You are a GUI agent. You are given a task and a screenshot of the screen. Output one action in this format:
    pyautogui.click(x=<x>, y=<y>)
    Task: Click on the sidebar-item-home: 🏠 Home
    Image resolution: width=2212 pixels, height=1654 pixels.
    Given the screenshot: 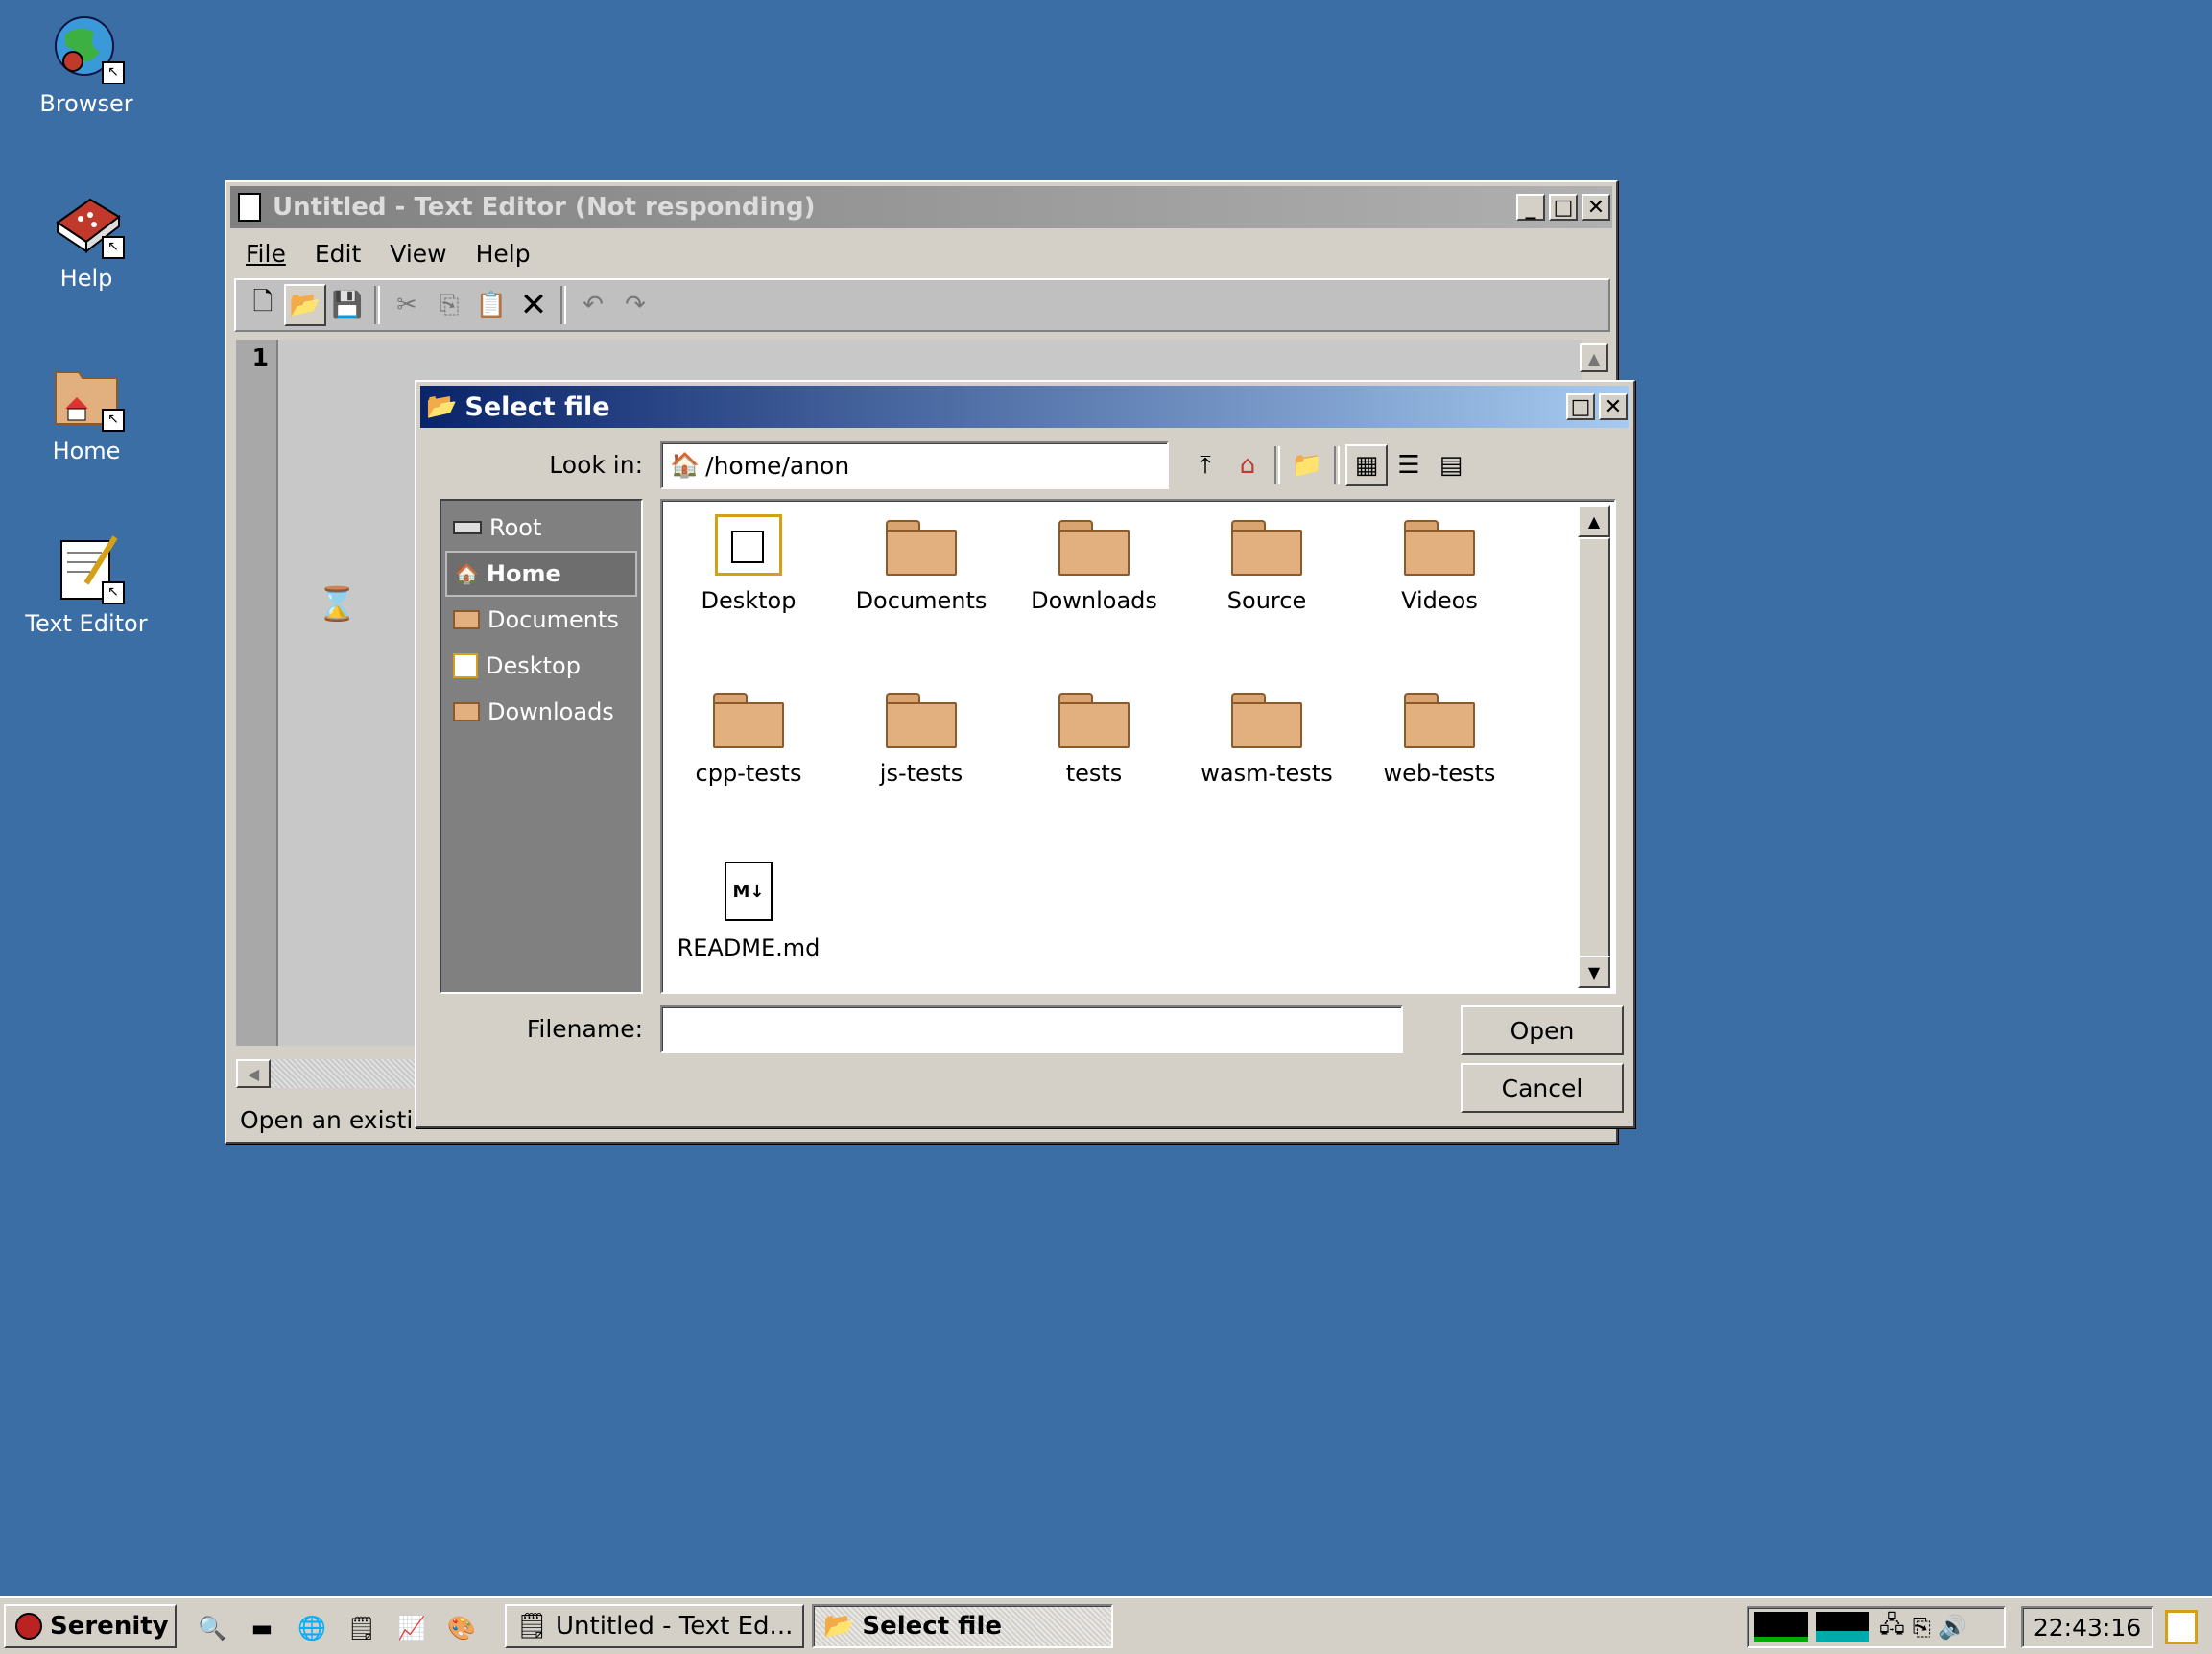 What is the action you would take?
    pyautogui.click(x=541, y=574)
    